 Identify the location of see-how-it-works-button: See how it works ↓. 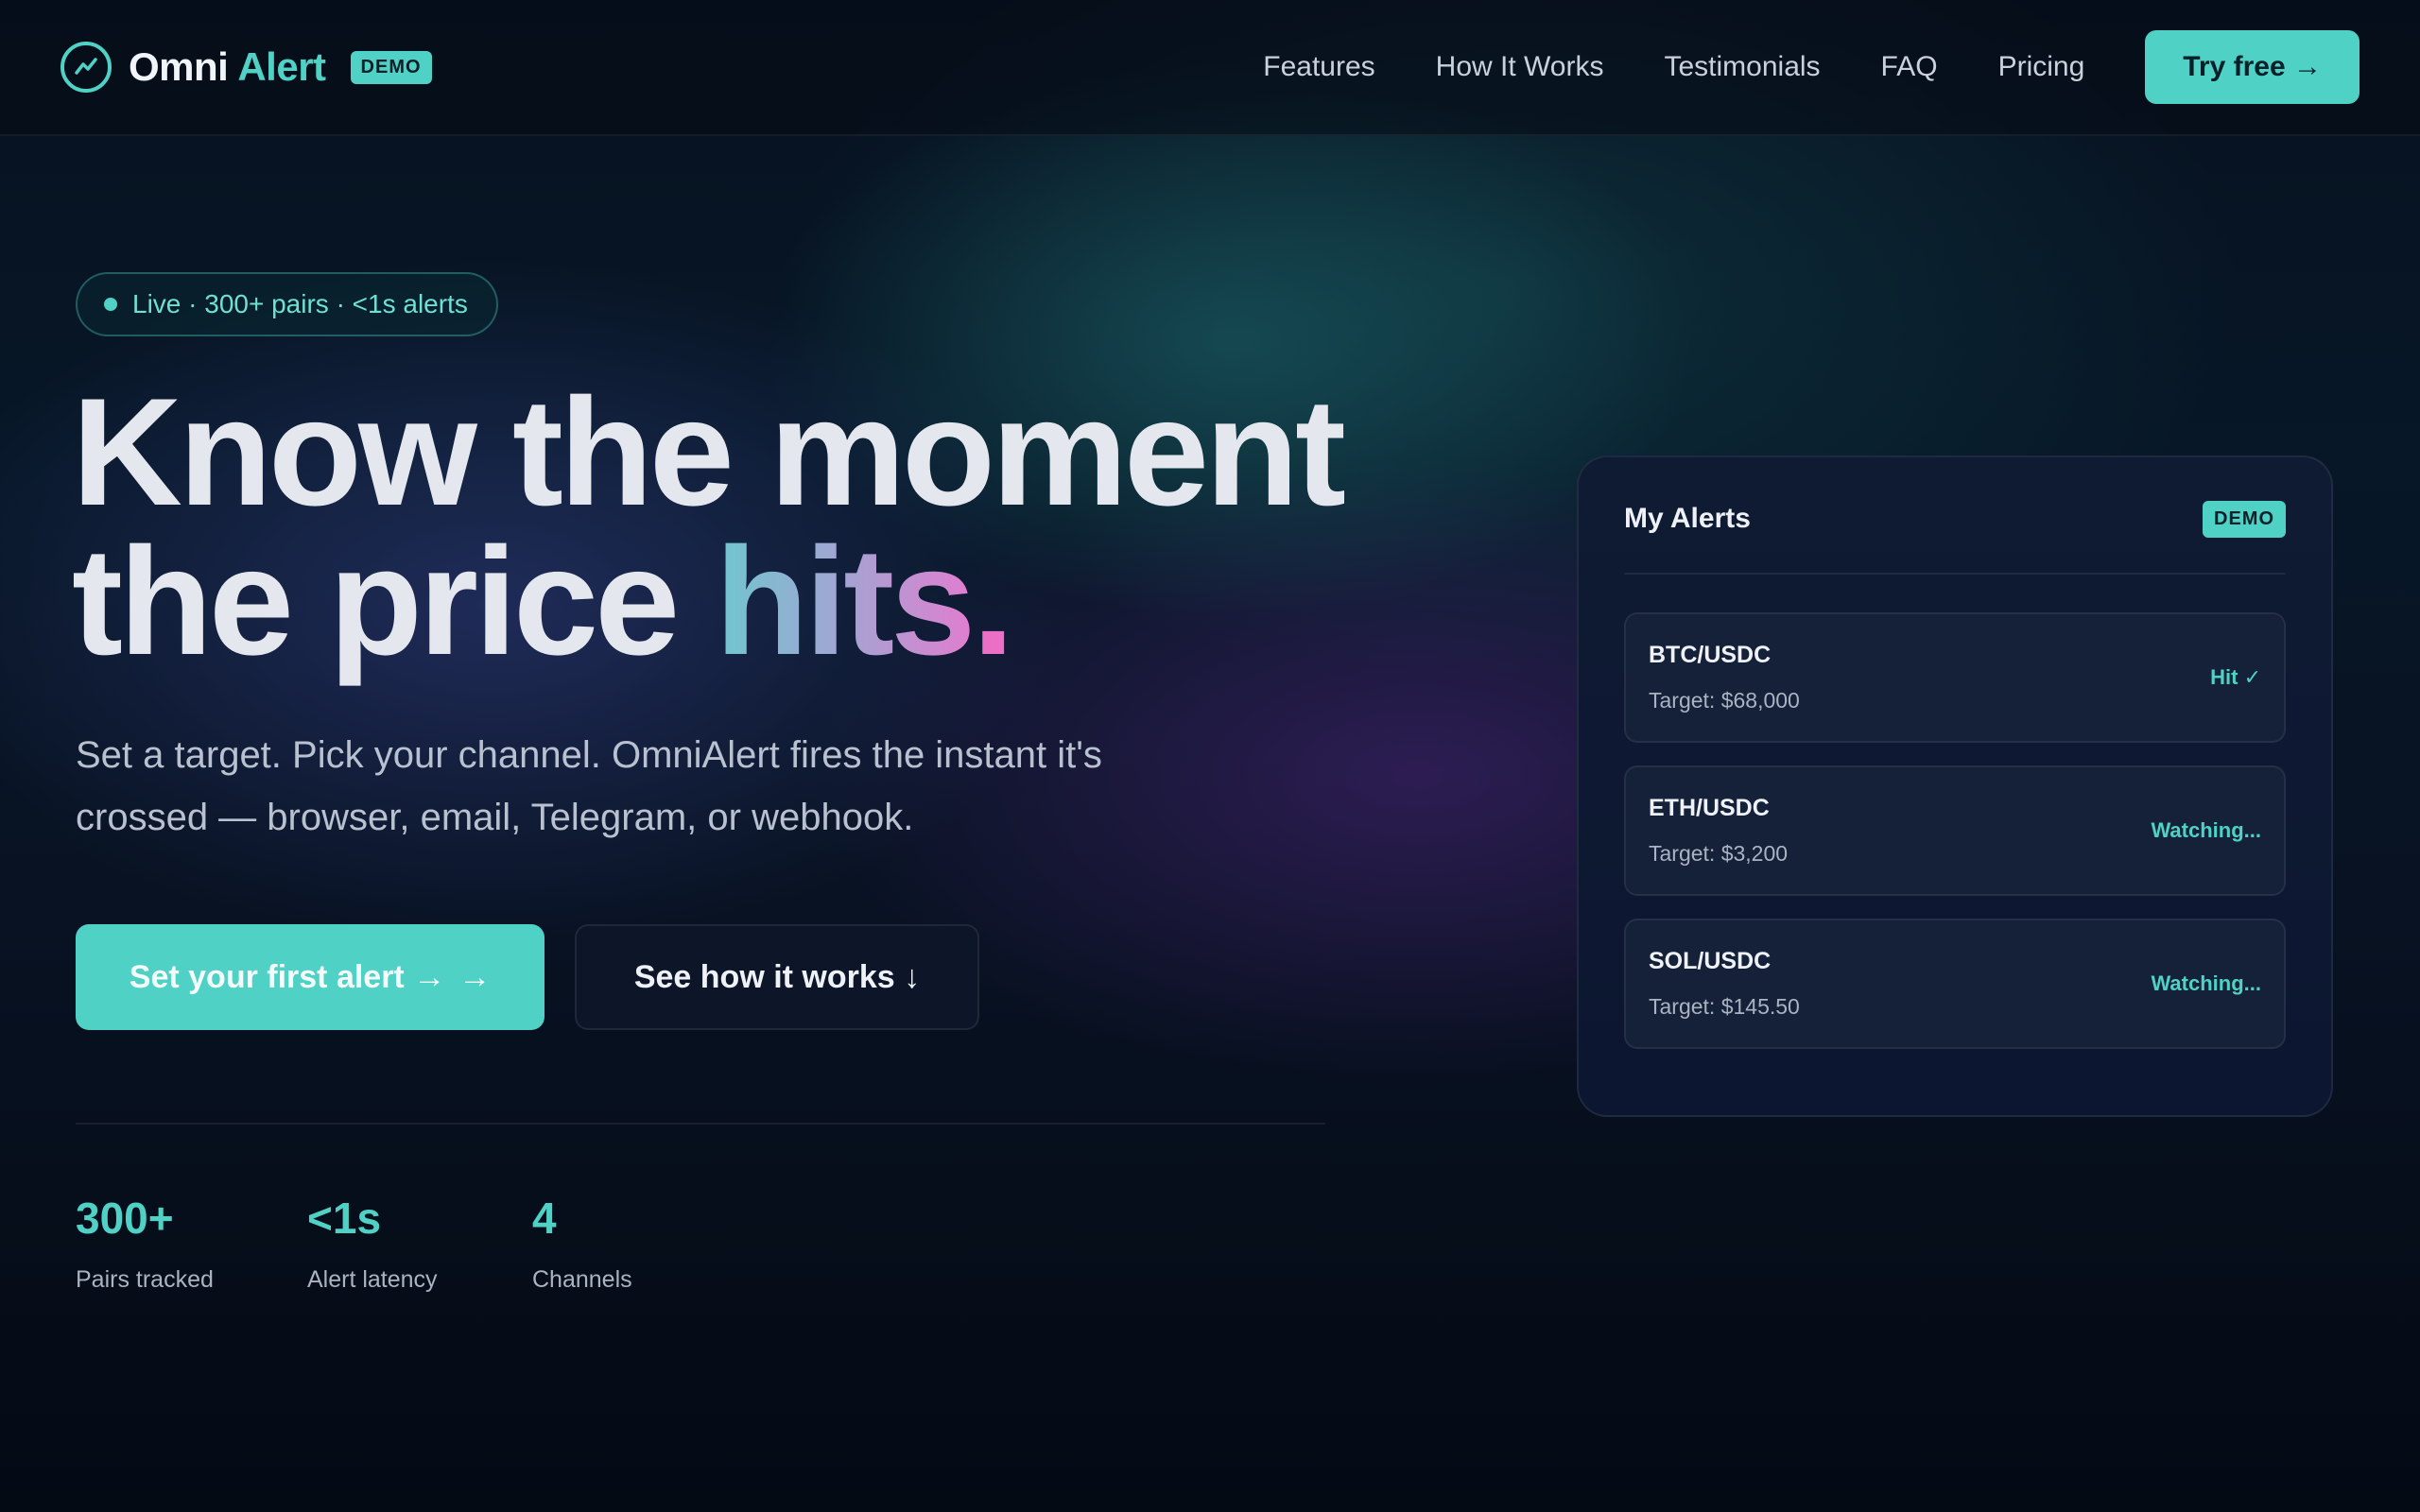
(777, 977).